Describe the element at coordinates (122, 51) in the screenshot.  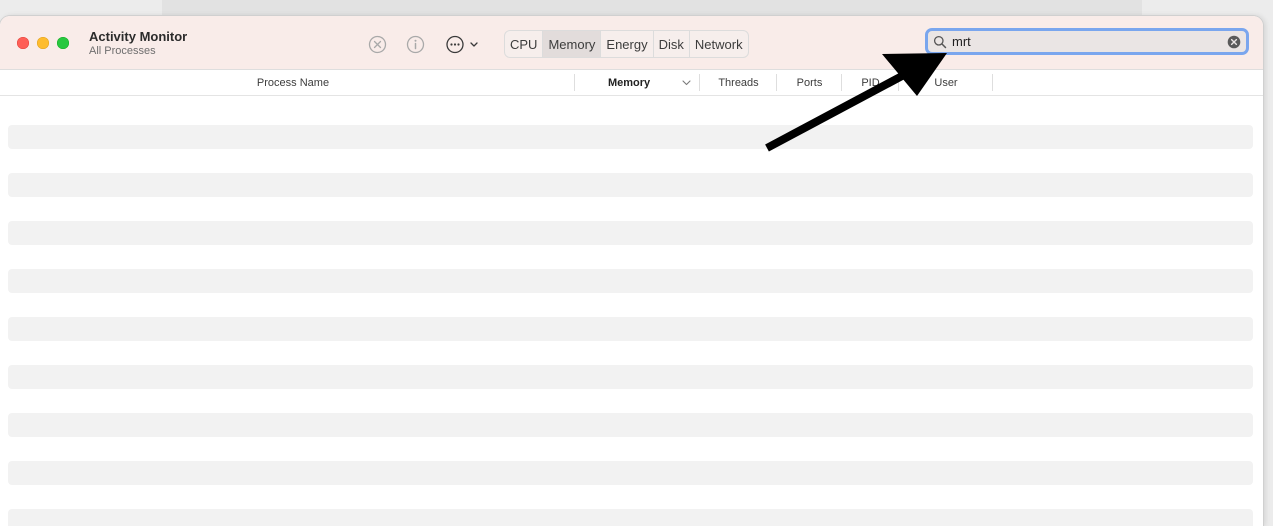
I see `window-subtitle: All Processes` at that location.